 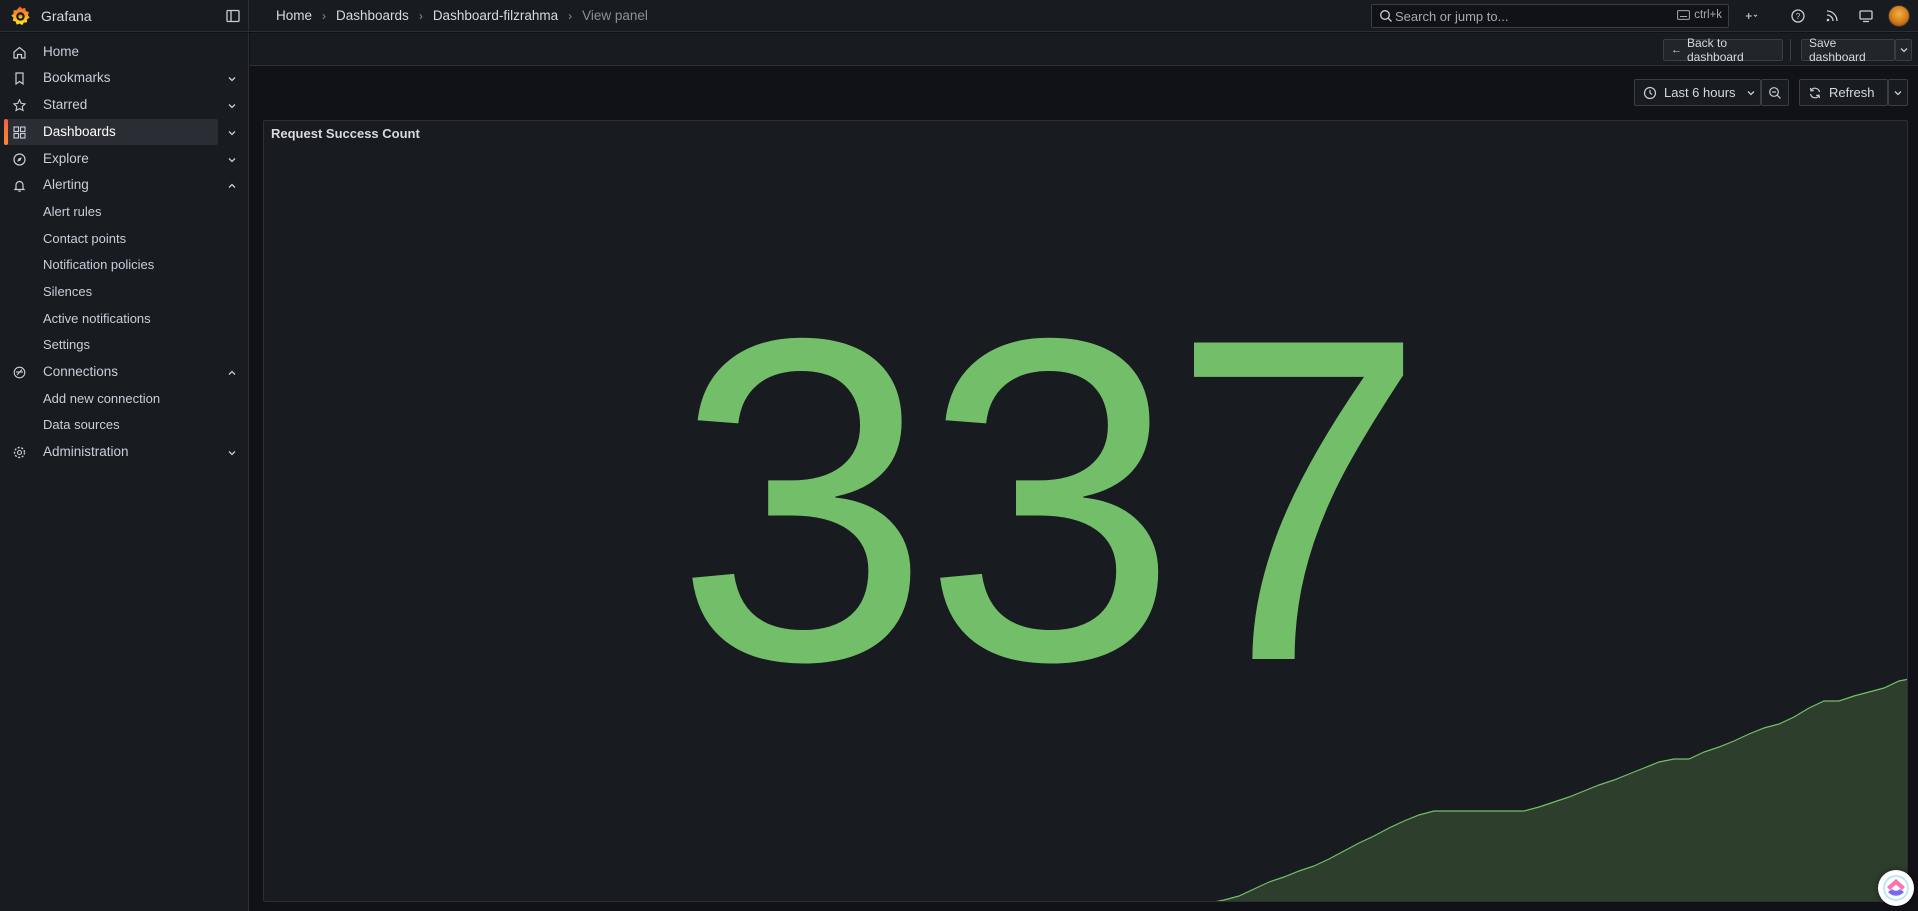 I want to click on sidebar-item-dashboards: Dashboards, so click(x=124, y=132).